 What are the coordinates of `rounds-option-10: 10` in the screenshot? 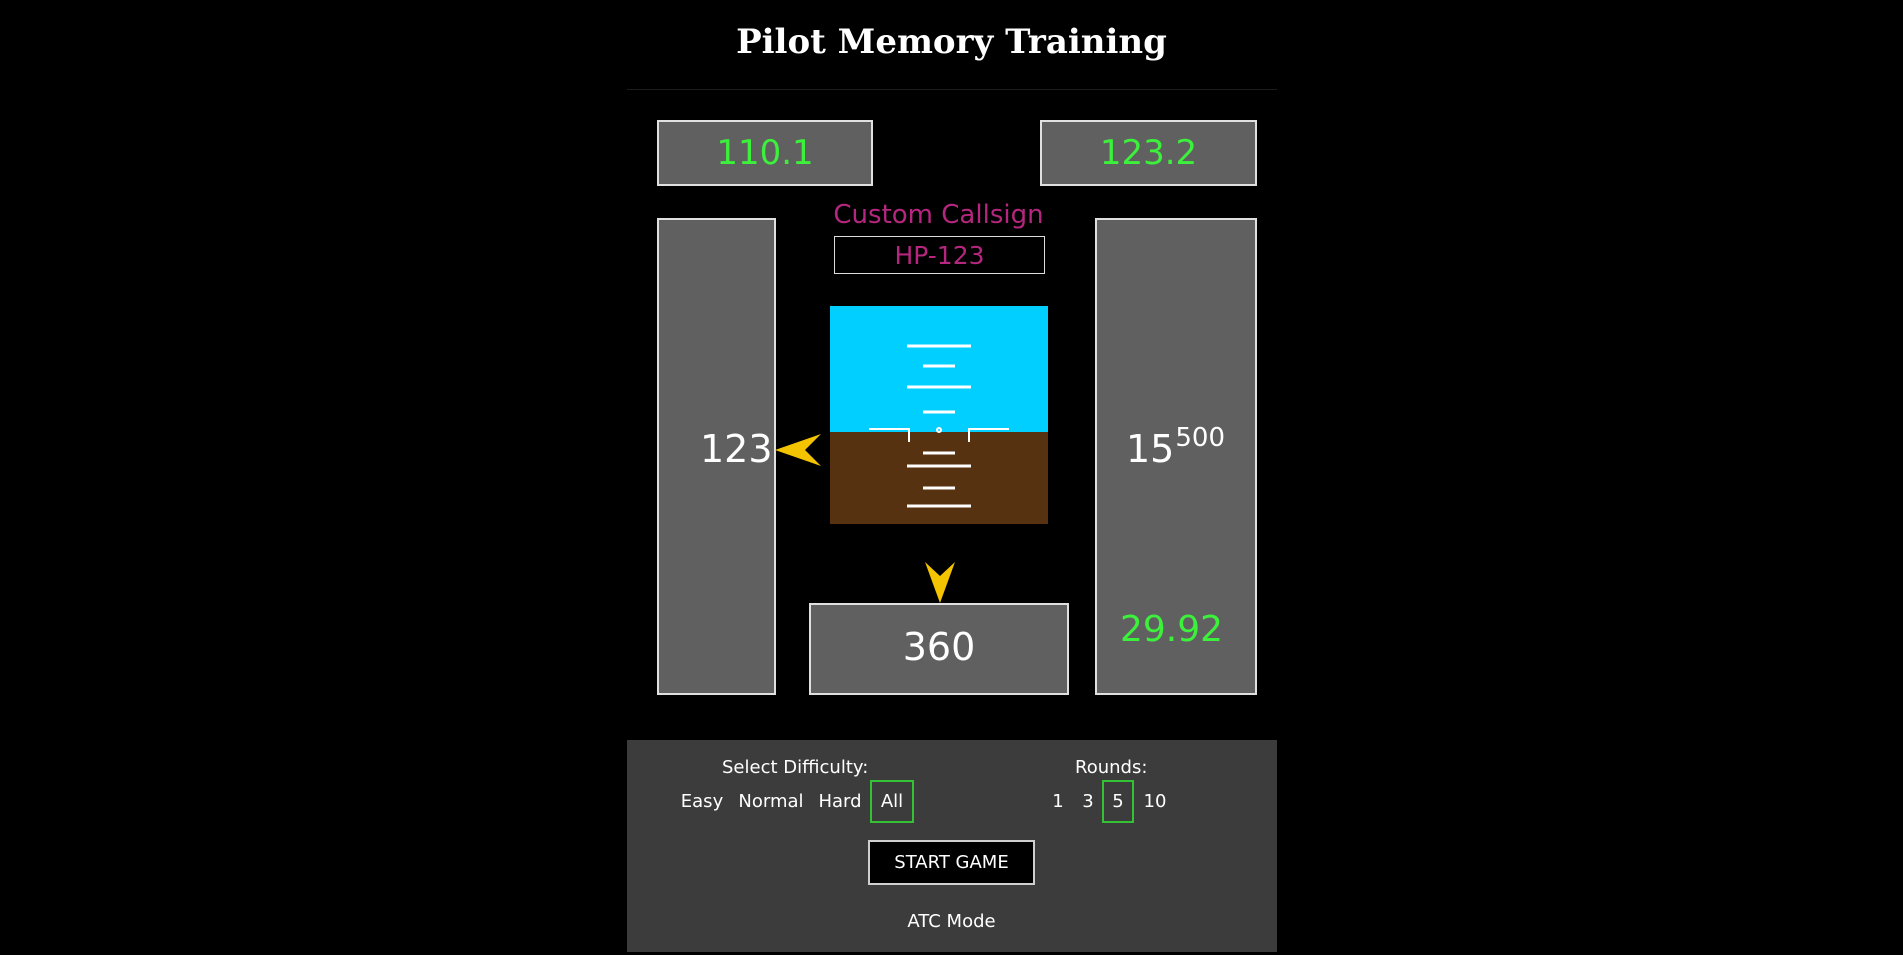 It's located at (1155, 801).